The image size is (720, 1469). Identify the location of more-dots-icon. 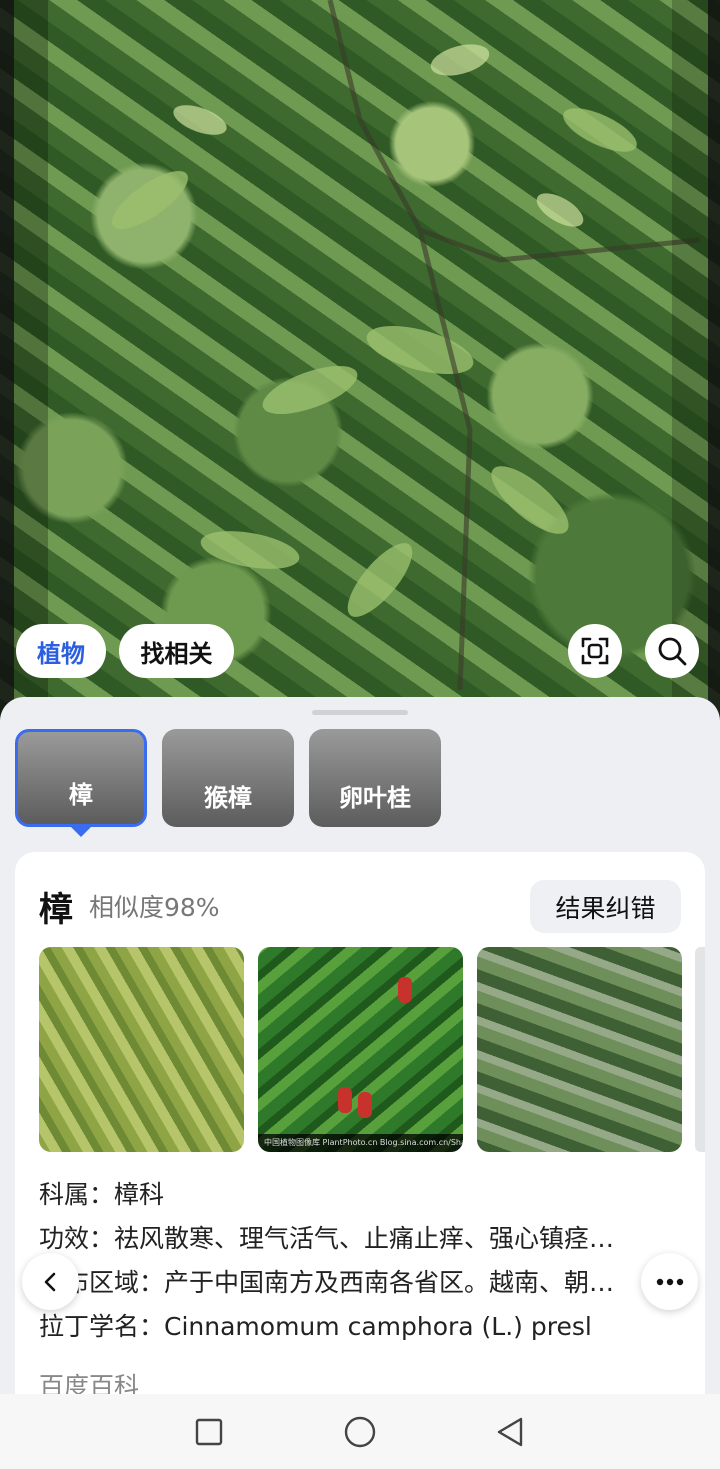
(669, 1281).